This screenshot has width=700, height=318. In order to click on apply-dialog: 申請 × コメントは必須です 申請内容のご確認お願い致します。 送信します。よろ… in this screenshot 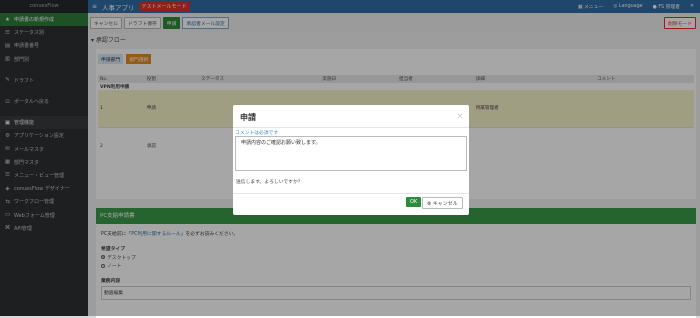, I will do `click(351, 160)`.